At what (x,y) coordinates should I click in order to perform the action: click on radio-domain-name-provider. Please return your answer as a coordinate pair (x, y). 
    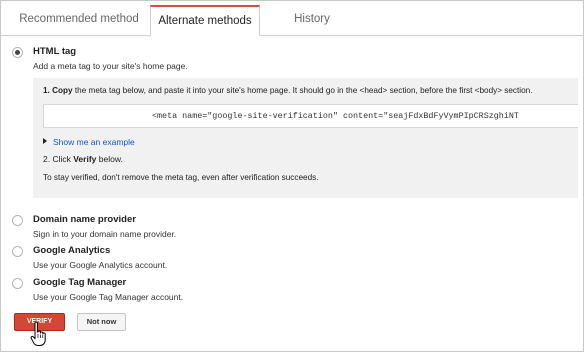
    Looking at the image, I should click on (17, 220).